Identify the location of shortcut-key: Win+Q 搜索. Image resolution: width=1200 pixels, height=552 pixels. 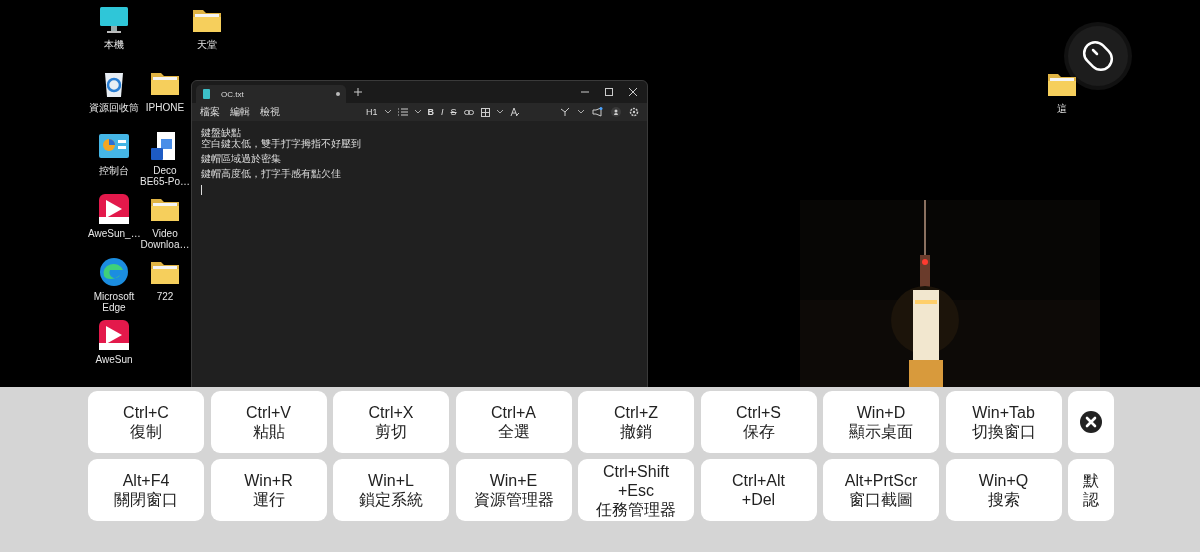
(1003, 490).